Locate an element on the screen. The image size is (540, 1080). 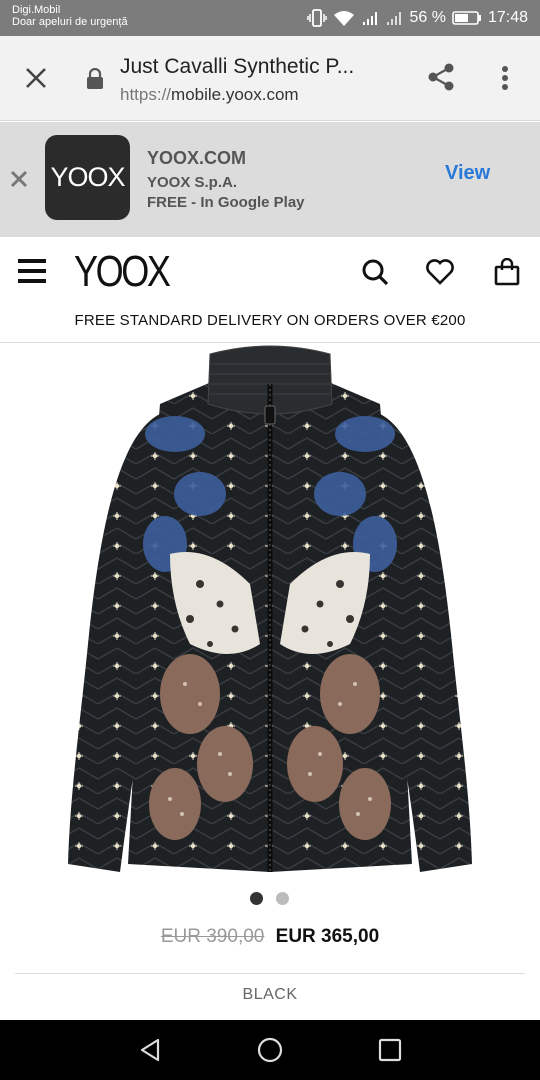
carrier-info: Digi.Mobil Doar apeluri de urgență is located at coordinates (70, 16).